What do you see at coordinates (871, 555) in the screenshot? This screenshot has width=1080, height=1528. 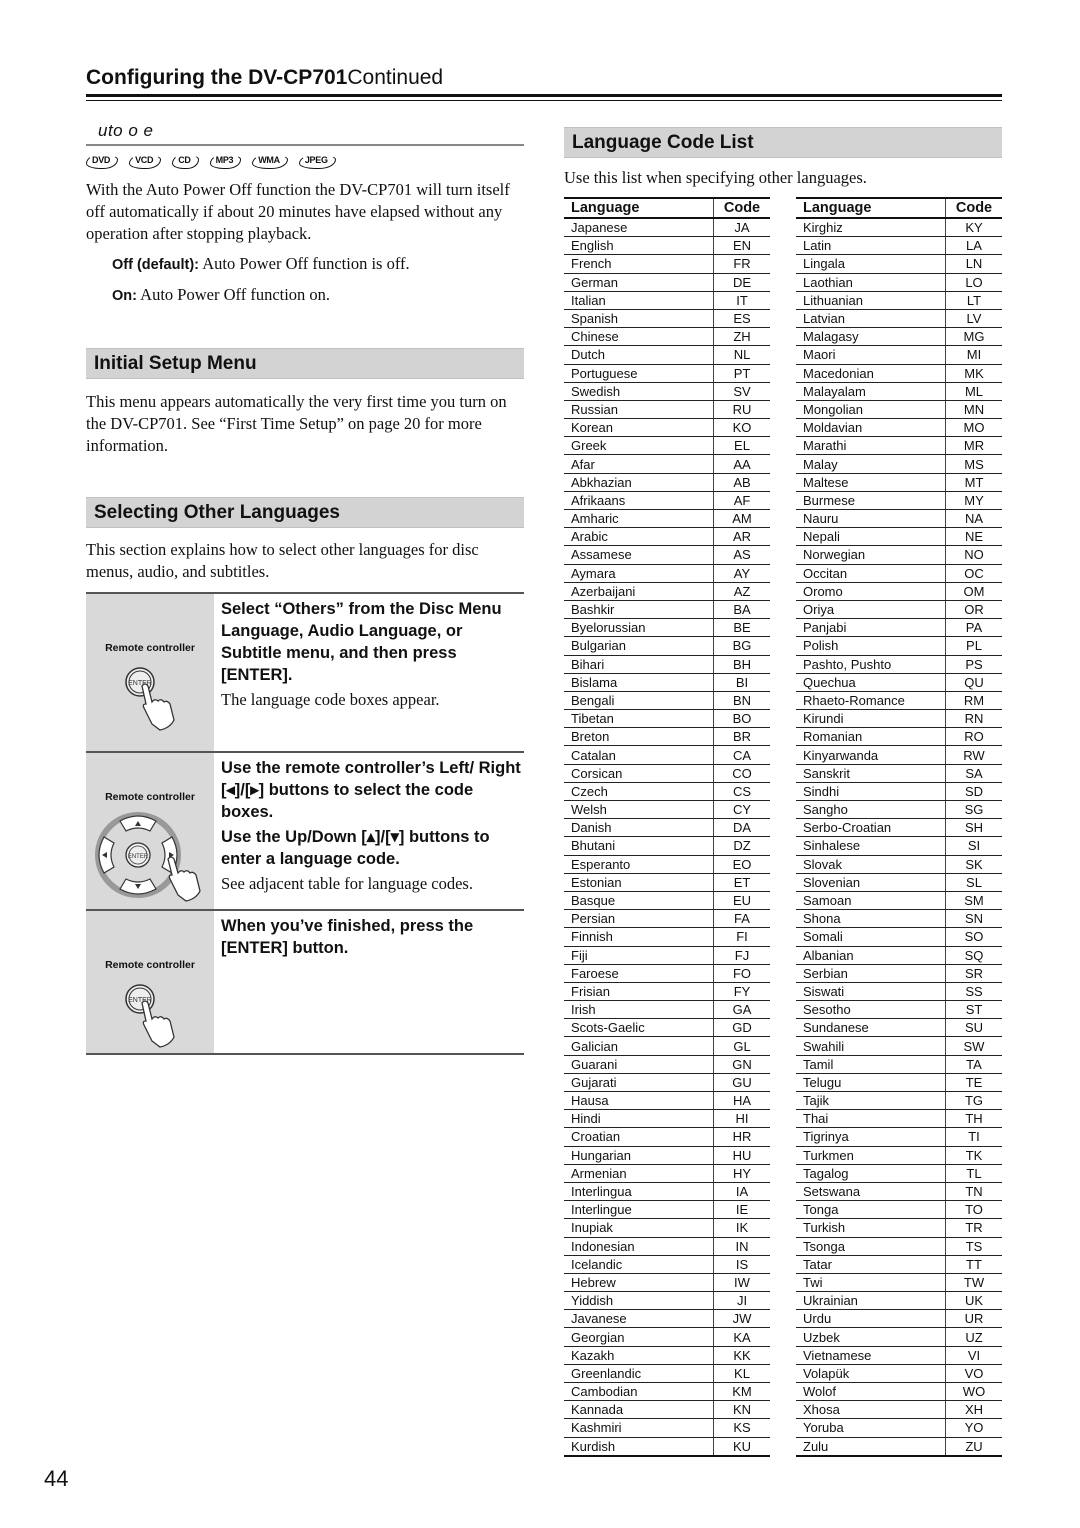 I see `language-name: Norwegian` at bounding box center [871, 555].